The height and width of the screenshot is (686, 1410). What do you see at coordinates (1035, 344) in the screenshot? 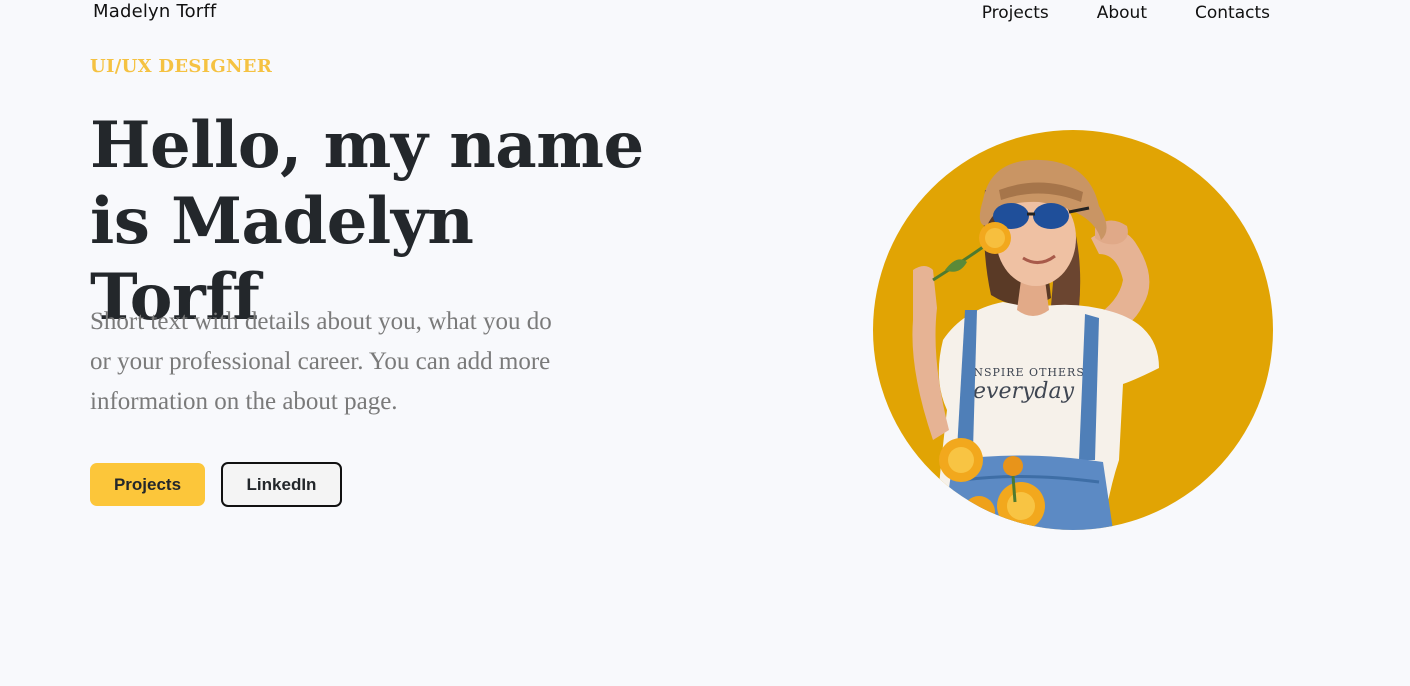
I see `portrait-illustration: INSPIRE OTHERS everyday` at bounding box center [1035, 344].